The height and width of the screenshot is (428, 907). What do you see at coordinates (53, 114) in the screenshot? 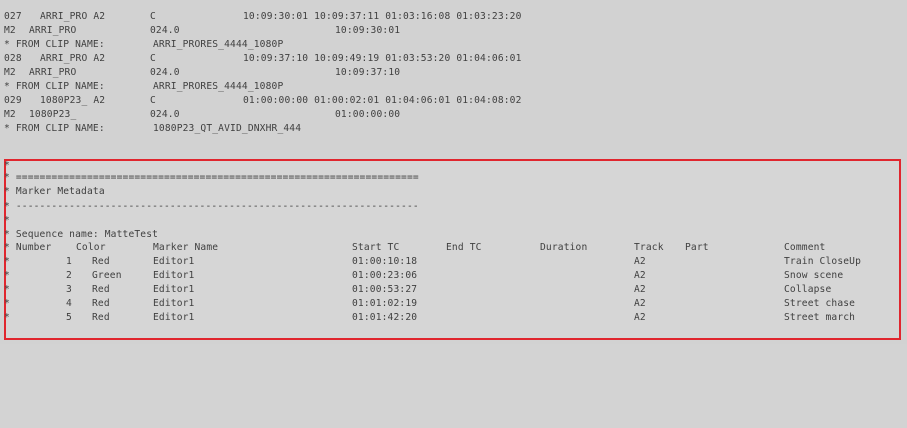
I see `reel-name: 1080P23_` at bounding box center [53, 114].